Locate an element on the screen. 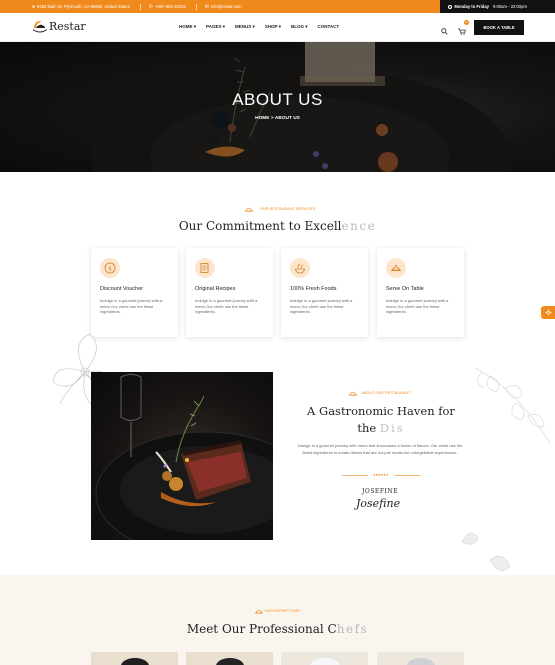 This screenshot has width=555, height=665. search-icon is located at coordinates (444, 31).